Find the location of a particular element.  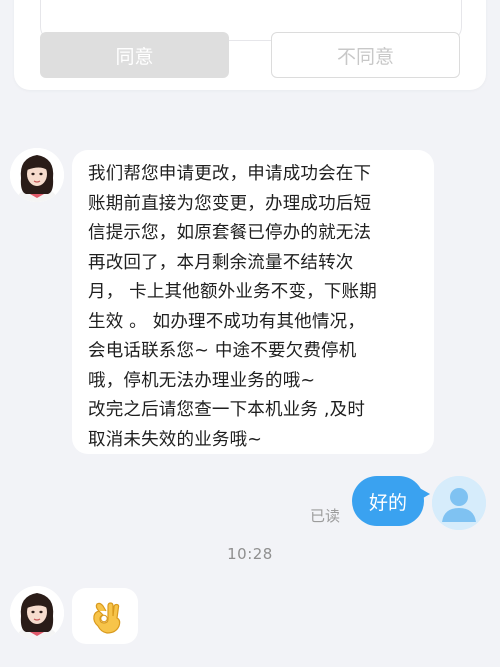

user-avatar is located at coordinates (459, 503).